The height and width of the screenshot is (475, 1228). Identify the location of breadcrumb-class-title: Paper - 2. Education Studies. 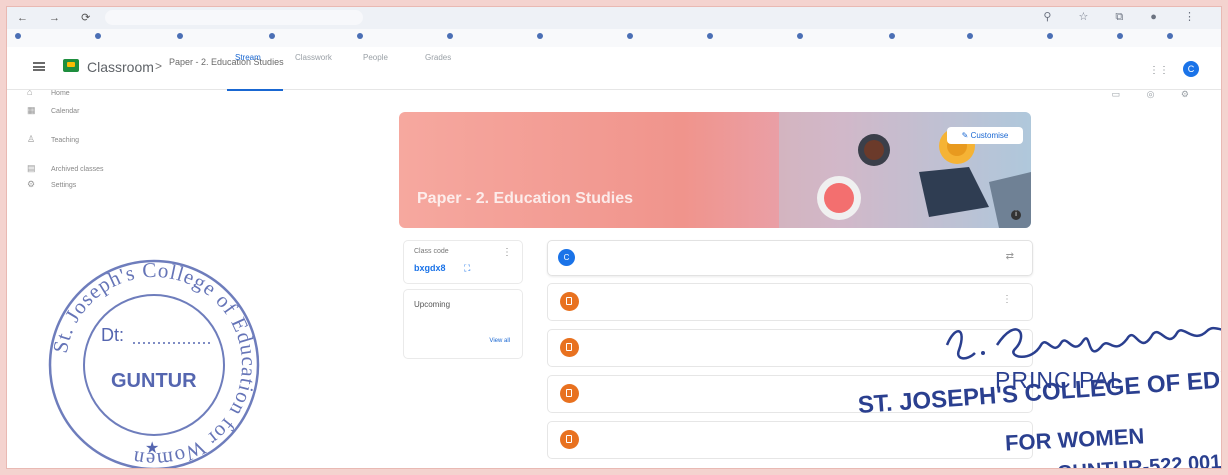
(226, 62).